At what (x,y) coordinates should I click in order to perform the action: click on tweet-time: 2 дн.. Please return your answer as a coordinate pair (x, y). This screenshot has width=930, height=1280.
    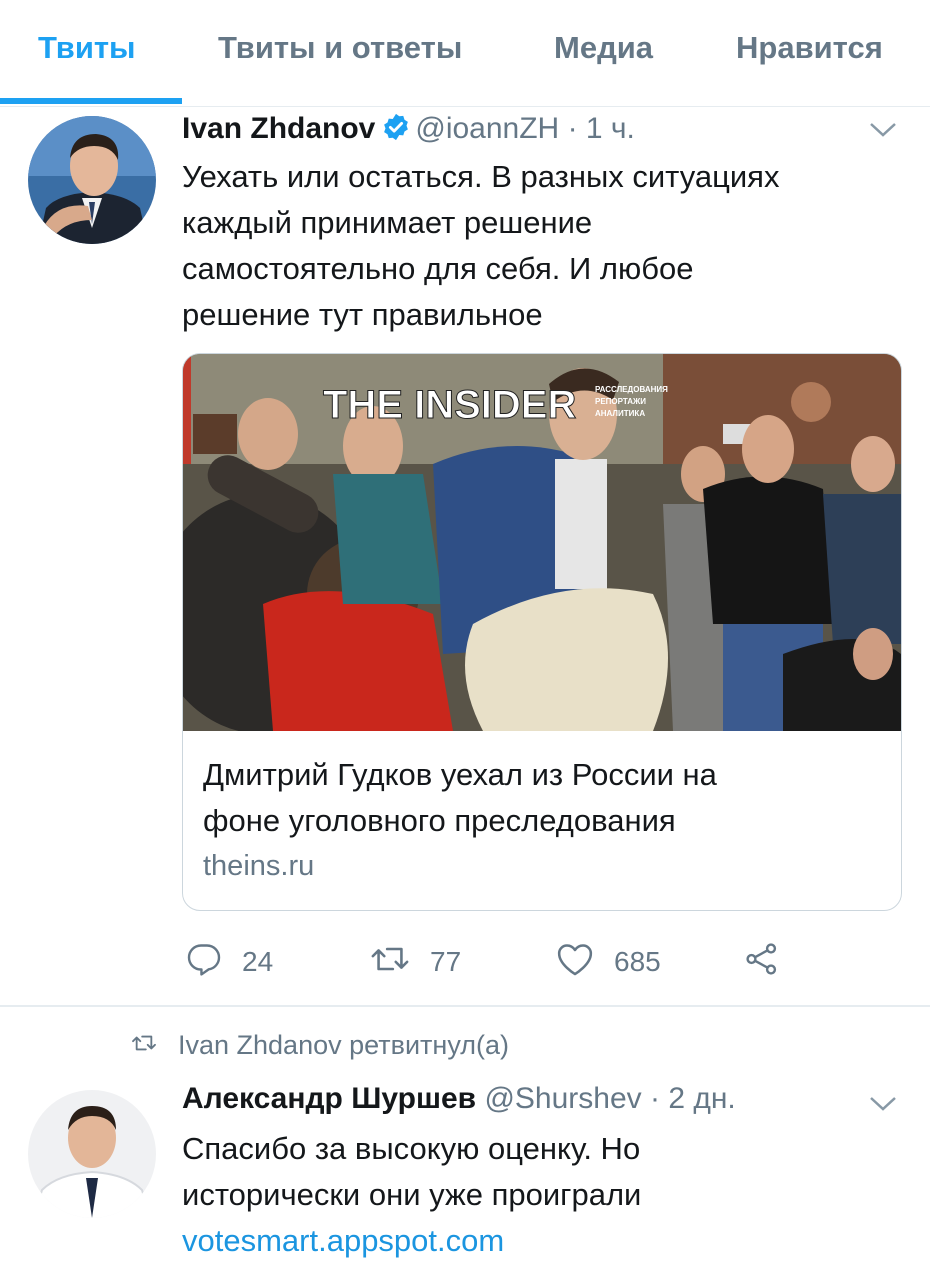
    Looking at the image, I should click on (701, 1098).